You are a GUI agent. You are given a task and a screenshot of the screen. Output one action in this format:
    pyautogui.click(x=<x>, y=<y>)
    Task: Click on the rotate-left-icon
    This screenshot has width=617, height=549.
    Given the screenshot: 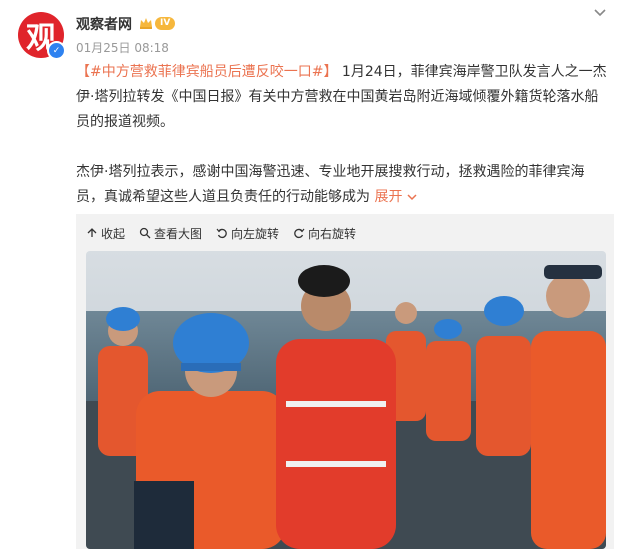 What is the action you would take?
    pyautogui.click(x=221, y=233)
    